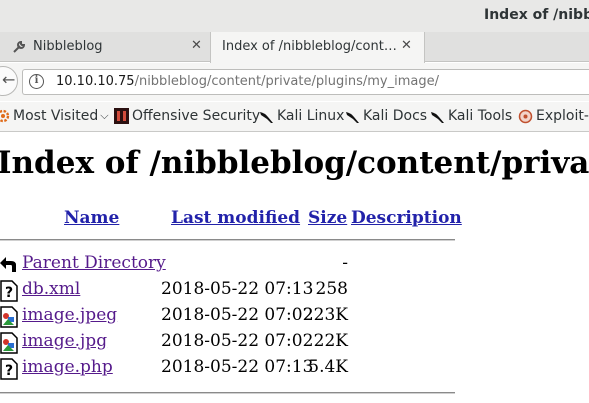 This screenshot has width=589, height=403. I want to click on info-icon: i, so click(36, 81).